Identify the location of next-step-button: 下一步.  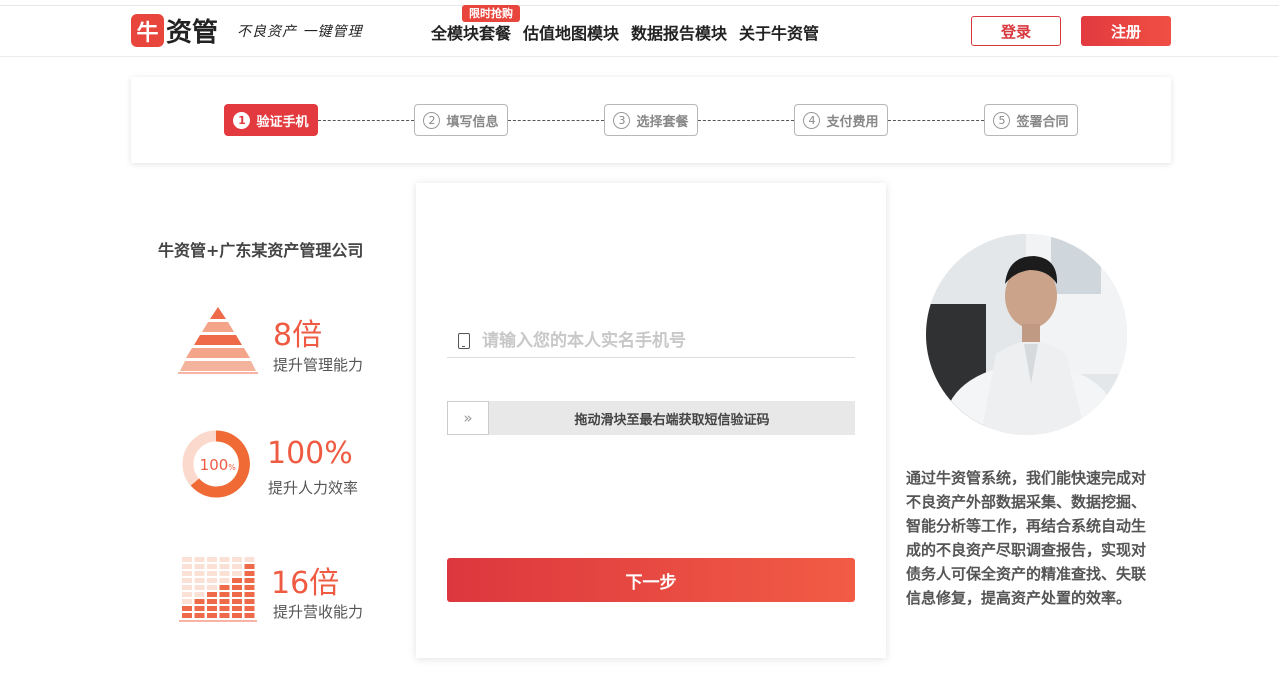
(651, 580).